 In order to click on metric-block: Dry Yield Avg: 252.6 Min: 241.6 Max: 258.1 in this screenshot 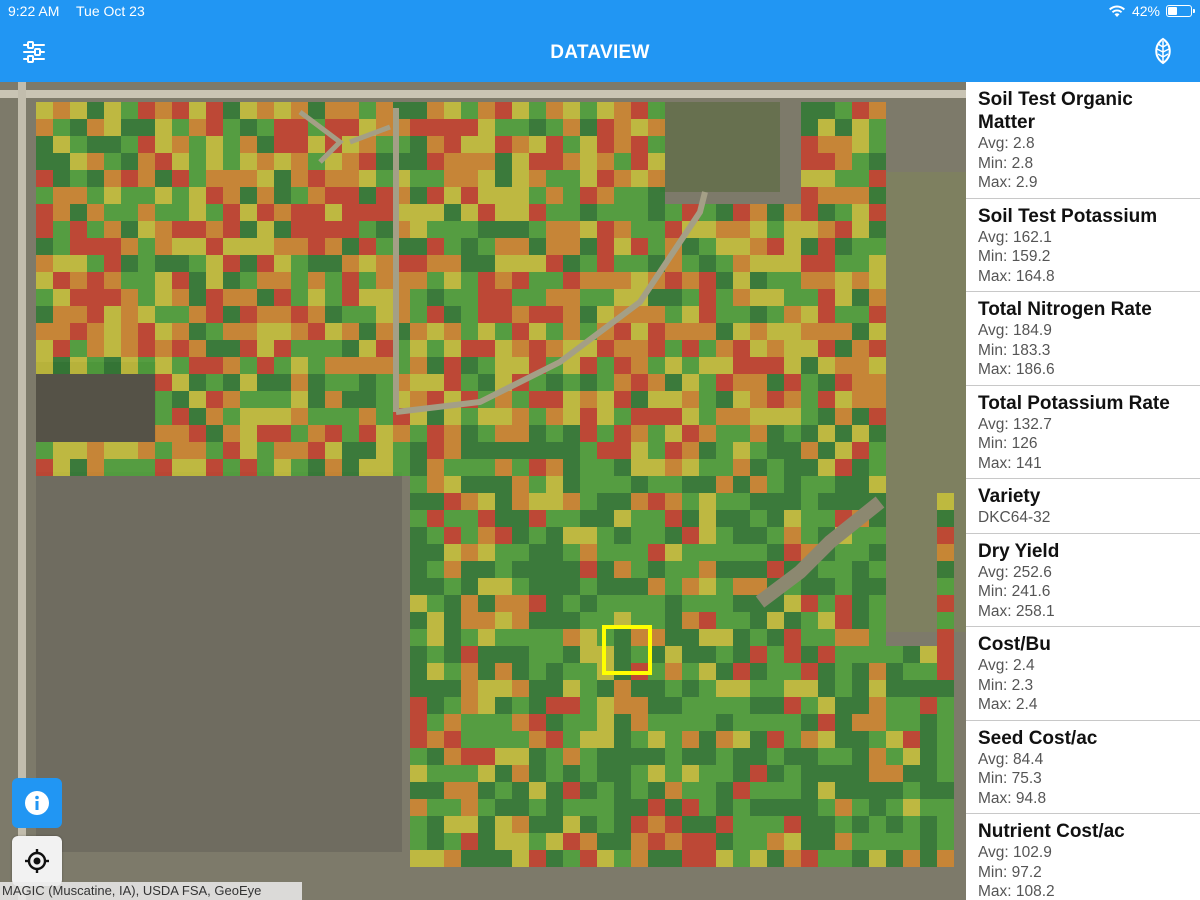, I will do `click(1083, 580)`.